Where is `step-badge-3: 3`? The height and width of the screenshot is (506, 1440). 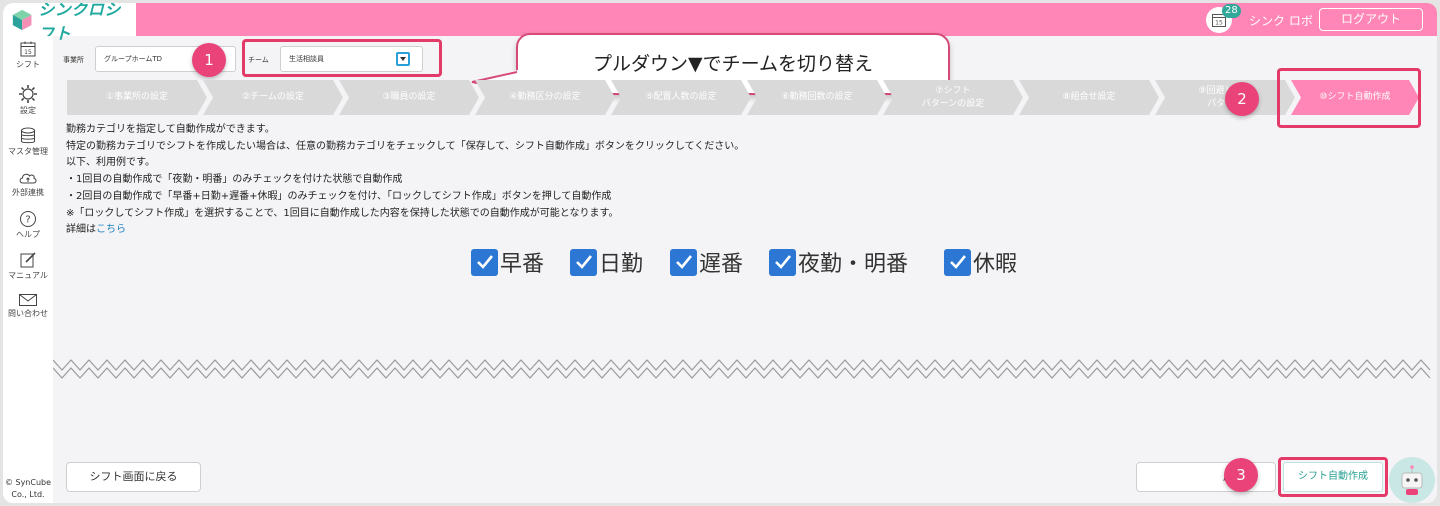 step-badge-3: 3 is located at coordinates (1241, 475).